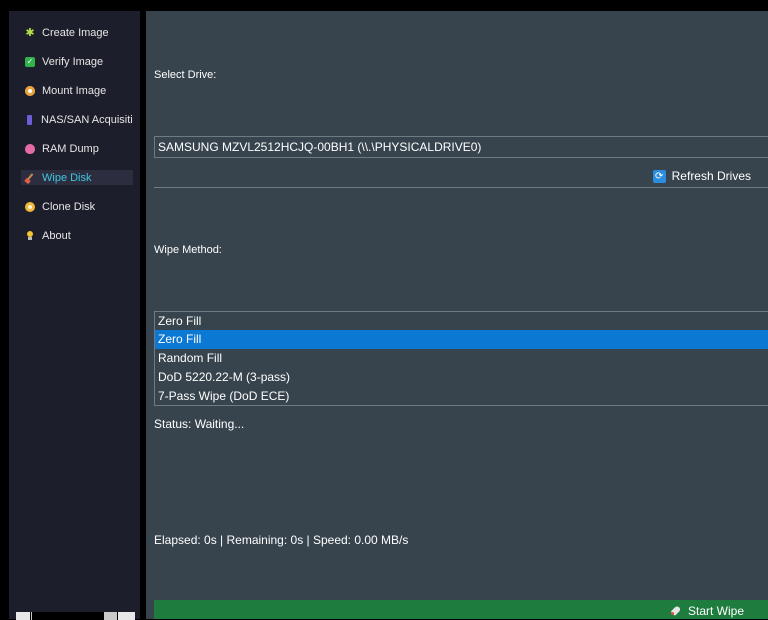 The height and width of the screenshot is (620, 768). What do you see at coordinates (188, 250) in the screenshot?
I see `wipe-method-label: Wipe Method:` at bounding box center [188, 250].